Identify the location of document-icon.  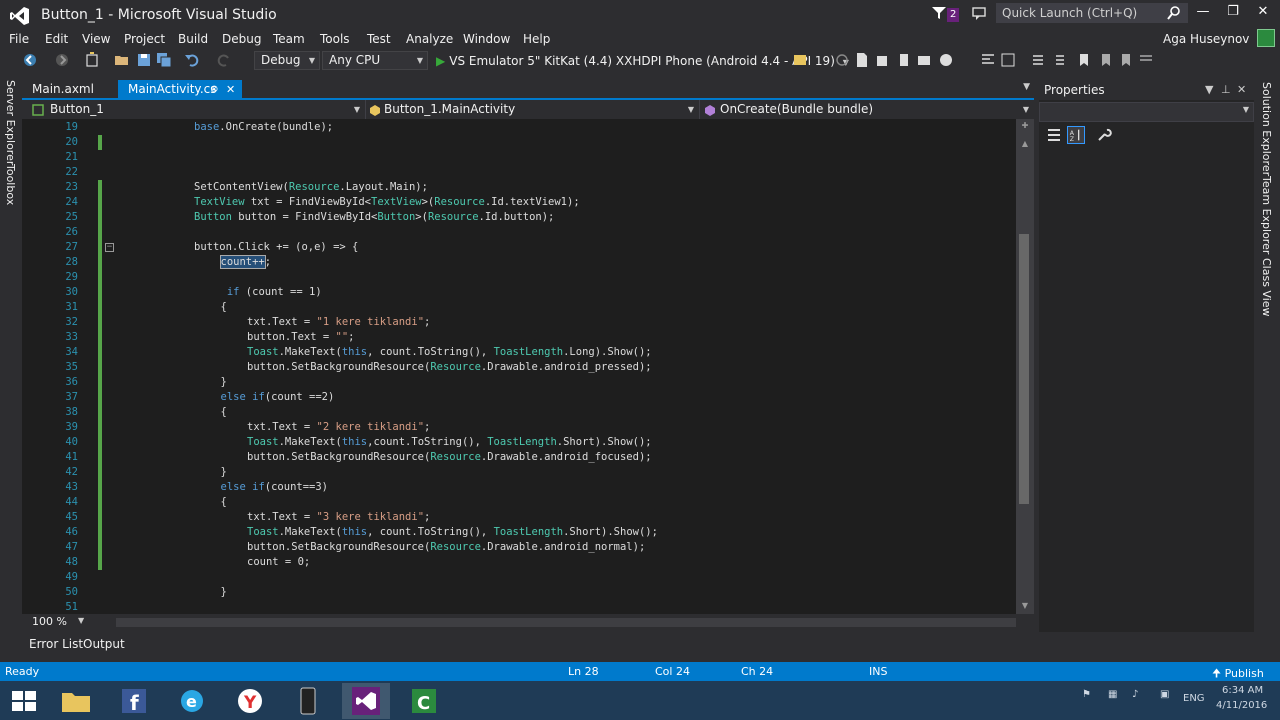
(862, 60).